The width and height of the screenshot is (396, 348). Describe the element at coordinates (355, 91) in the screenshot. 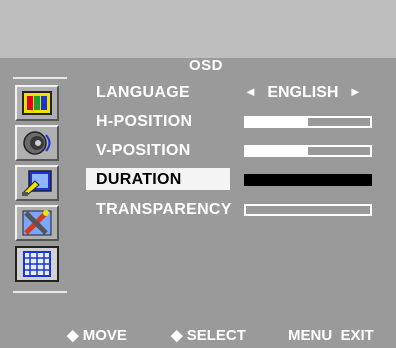

I see `arrow-right-icon: ►` at that location.